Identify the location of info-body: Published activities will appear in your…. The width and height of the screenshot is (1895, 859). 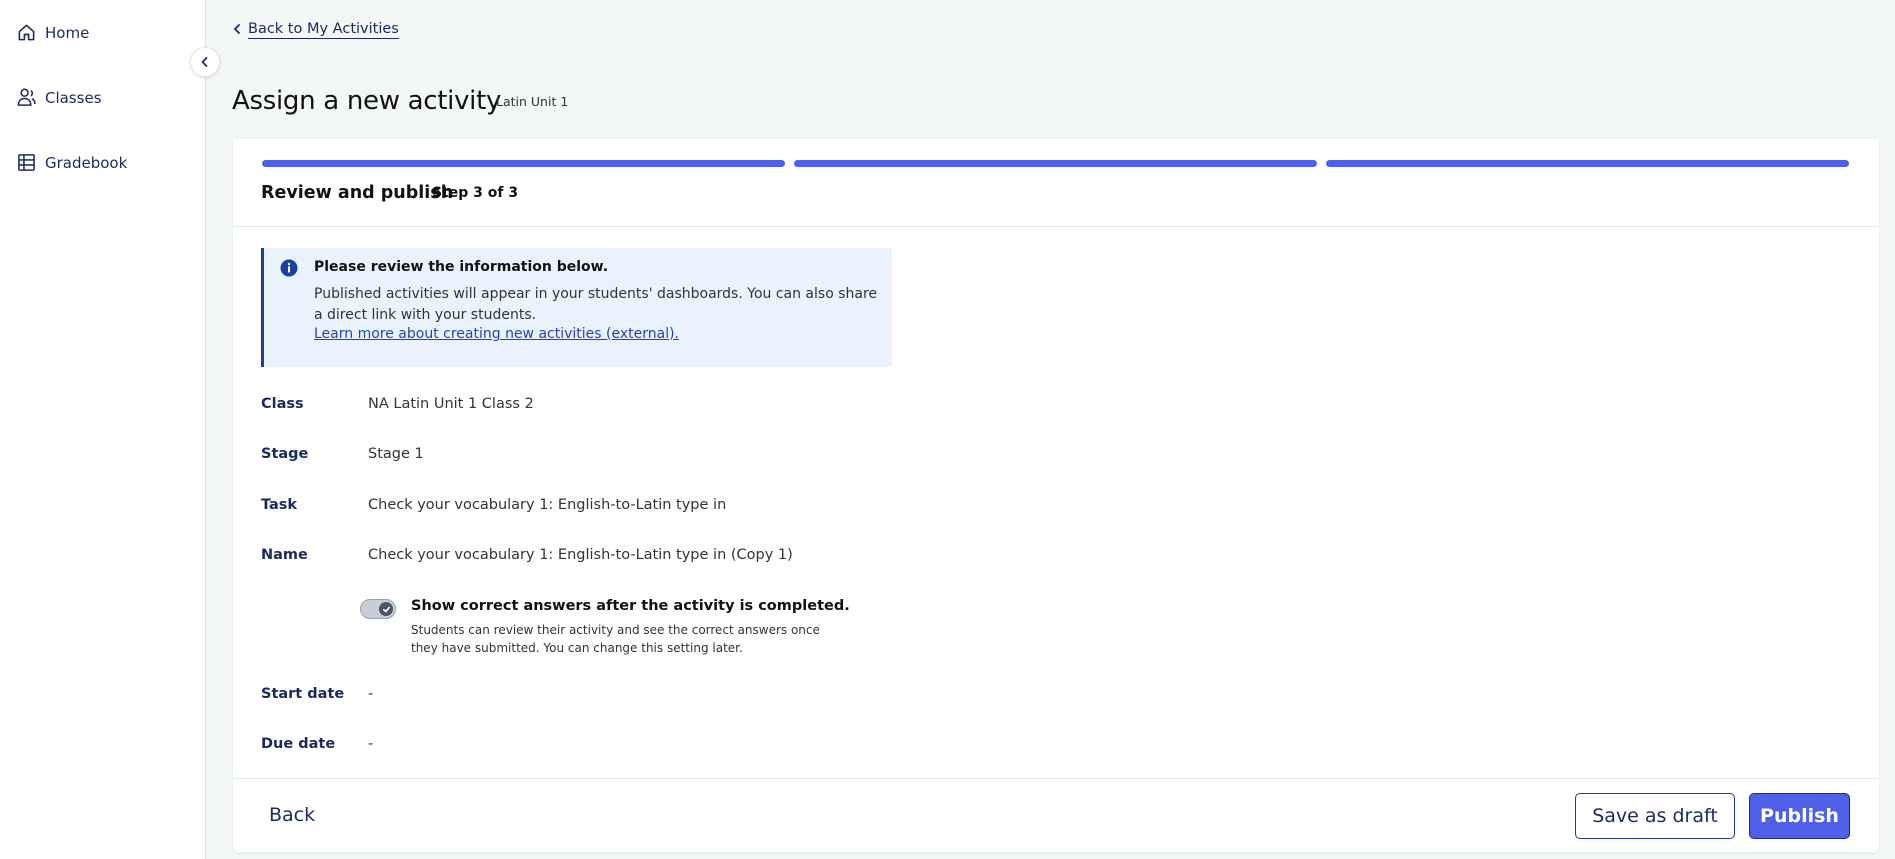
(596, 304).